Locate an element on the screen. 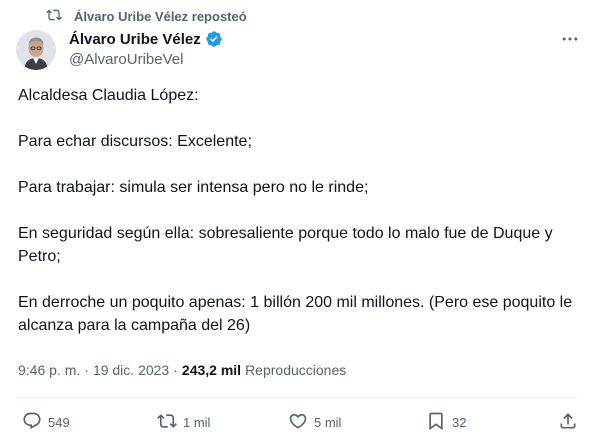  author-display-name: Álvaro Uribe Vélez is located at coordinates (135, 39).